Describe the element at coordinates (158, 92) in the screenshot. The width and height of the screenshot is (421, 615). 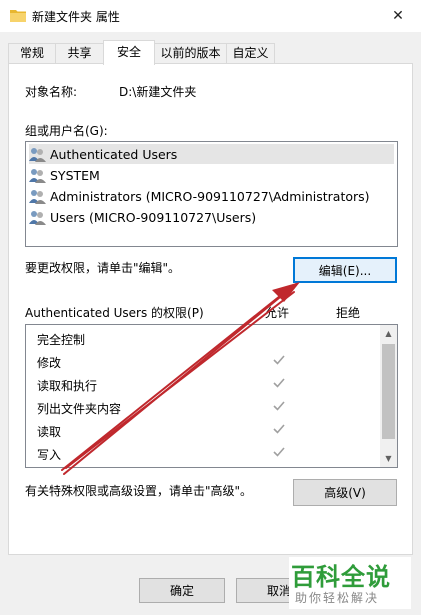
I see `object-name-value: D:\新建文件夹` at that location.